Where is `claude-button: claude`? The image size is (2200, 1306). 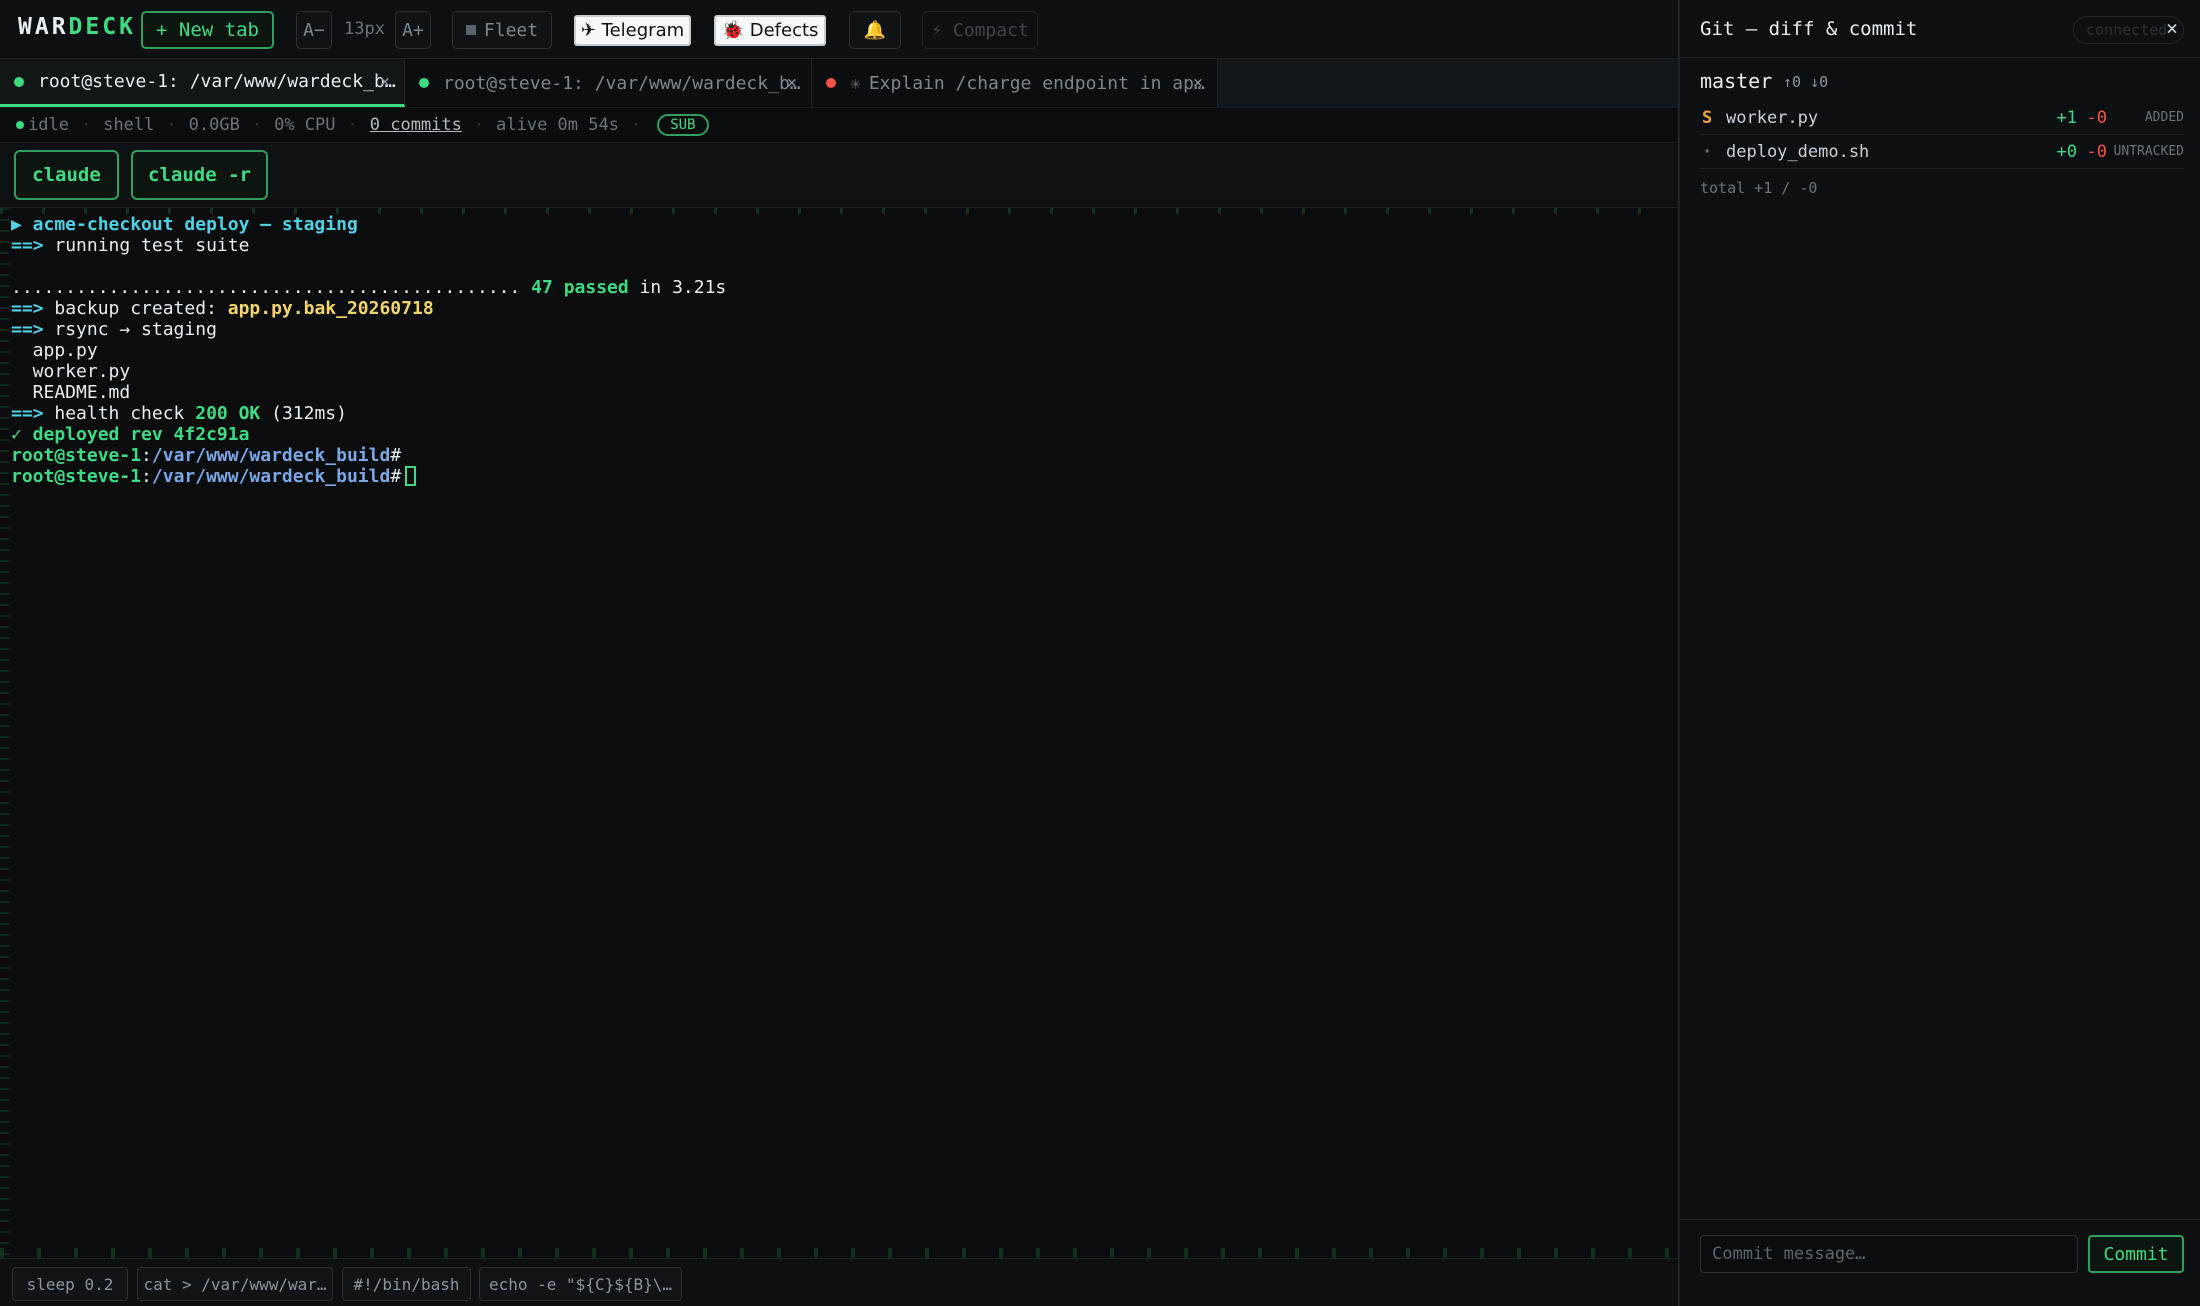
claude-button: claude is located at coordinates (66, 175).